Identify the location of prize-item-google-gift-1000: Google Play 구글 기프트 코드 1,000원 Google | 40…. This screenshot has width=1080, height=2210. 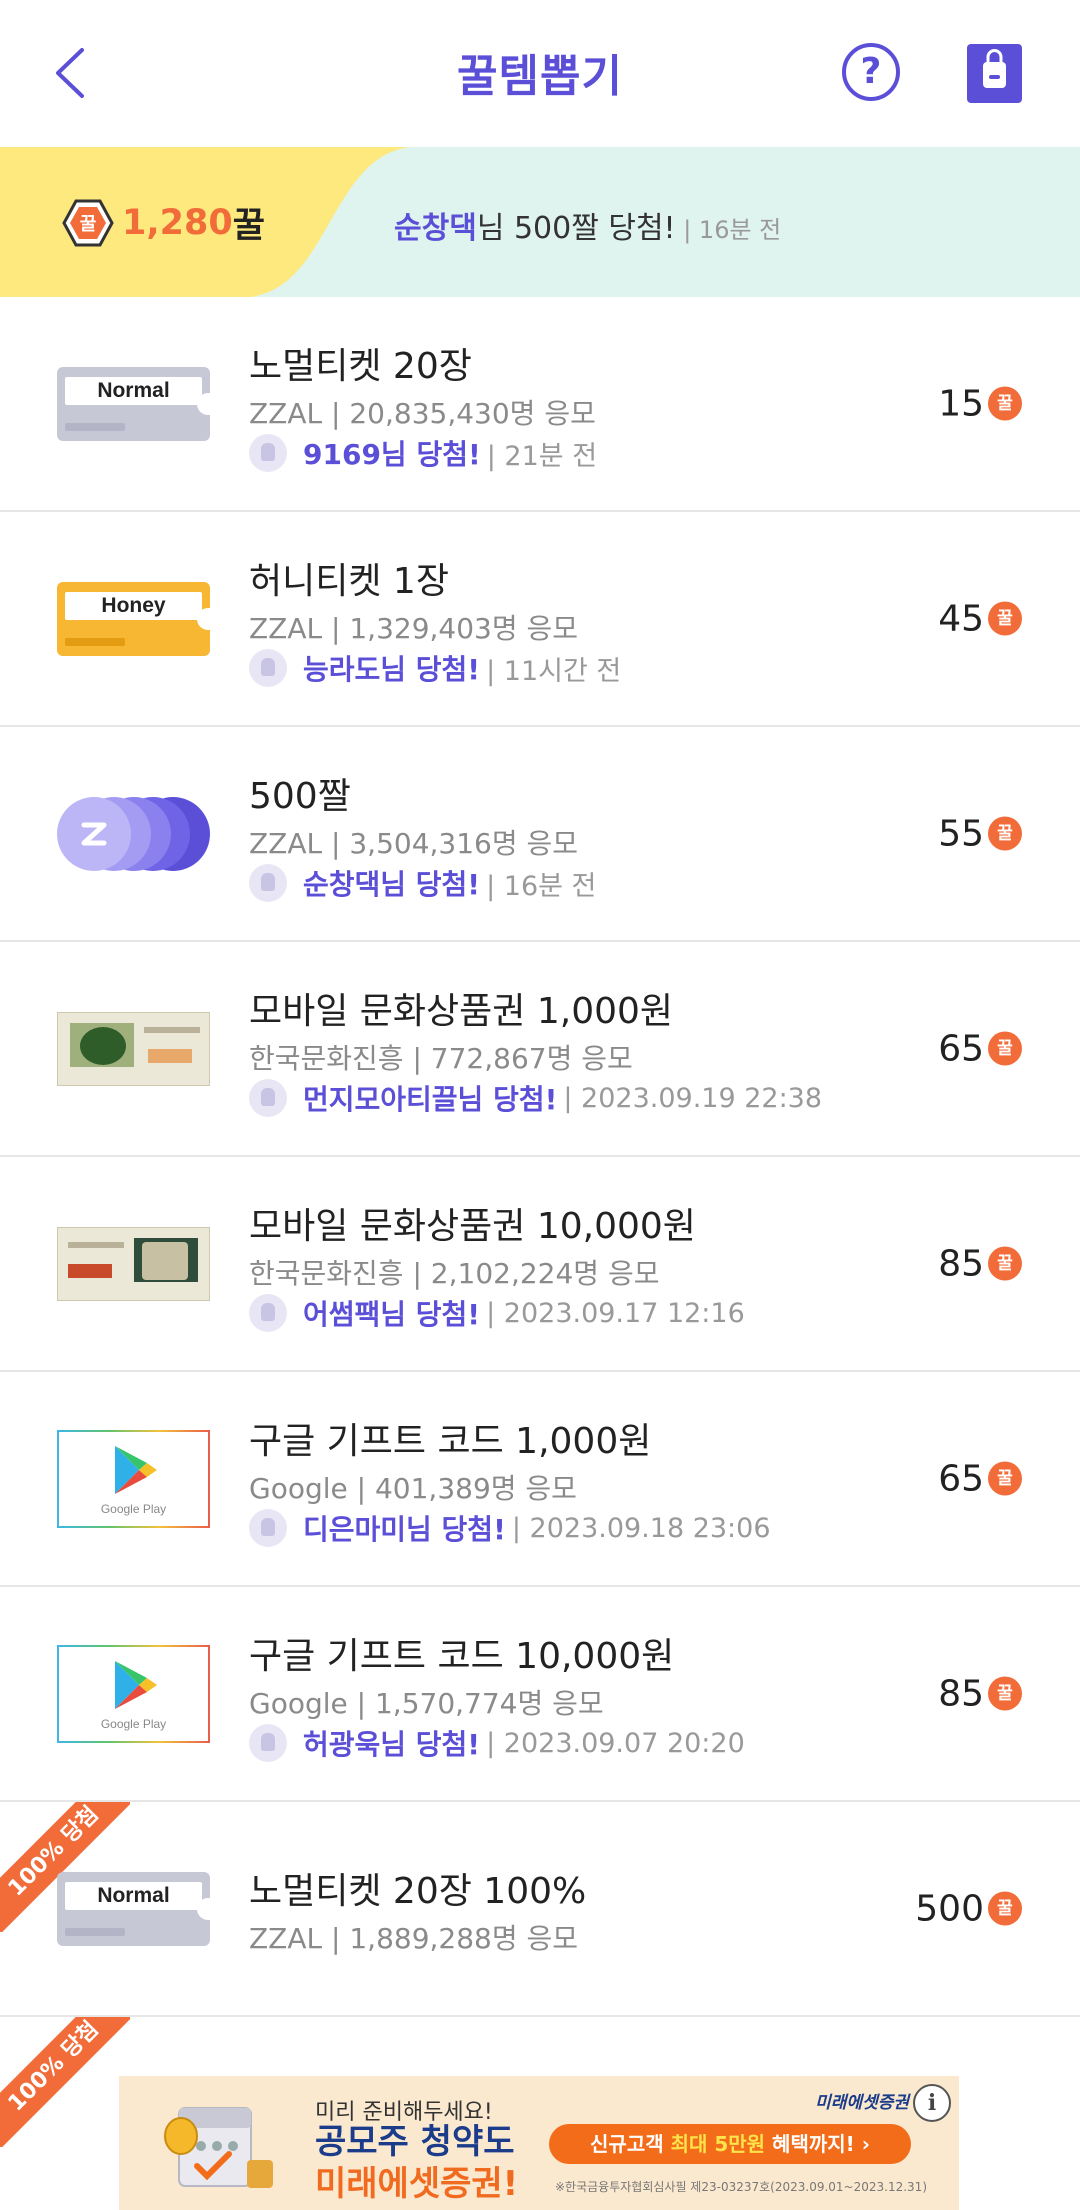
(540, 1479).